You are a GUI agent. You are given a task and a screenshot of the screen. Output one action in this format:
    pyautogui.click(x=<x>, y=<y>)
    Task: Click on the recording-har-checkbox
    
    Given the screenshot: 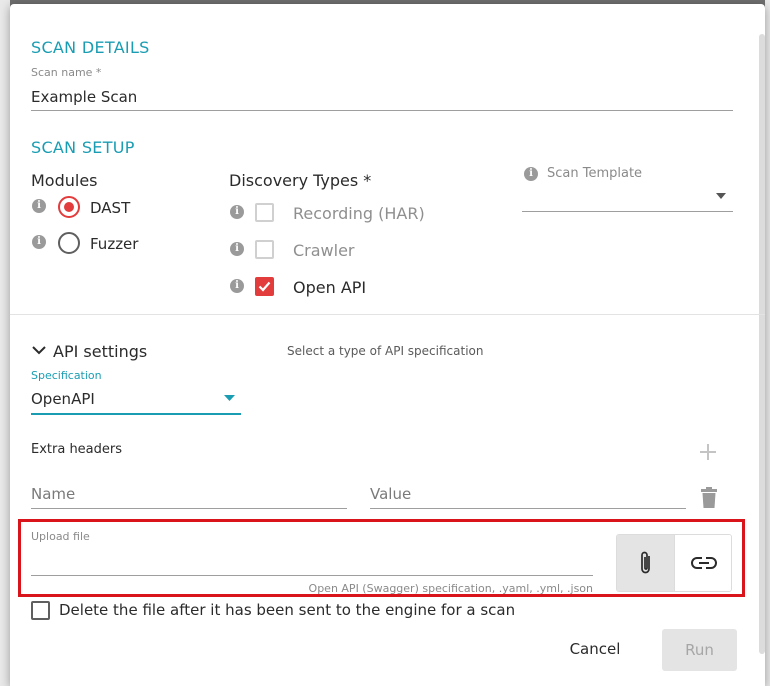 What is the action you would take?
    pyautogui.click(x=264, y=212)
    